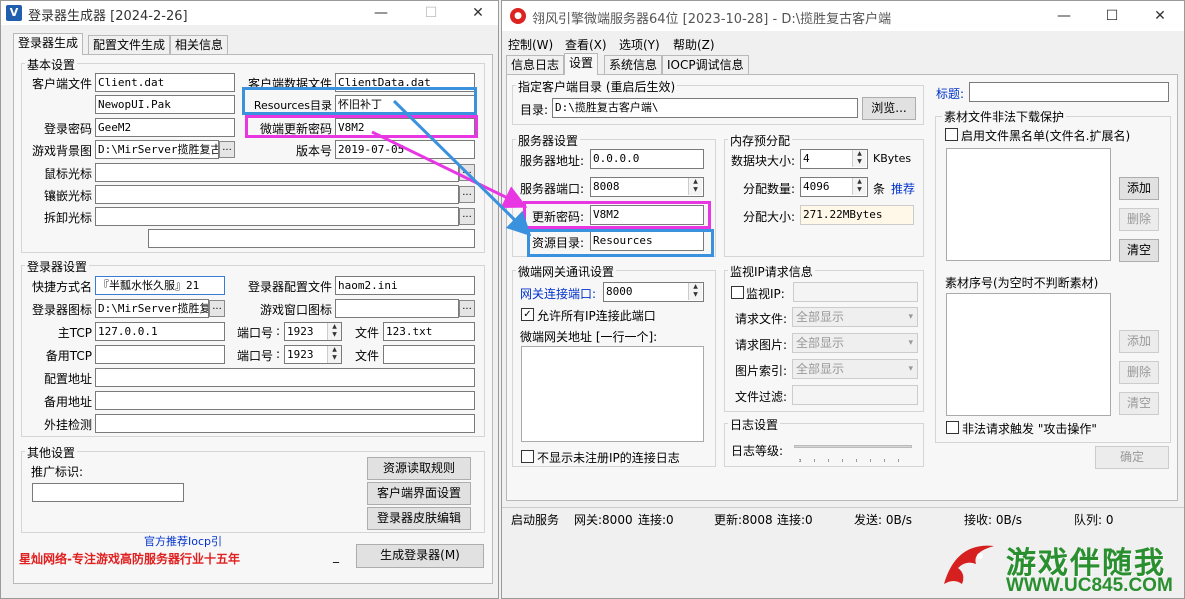 The width and height of the screenshot is (1185, 599). I want to click on tab-login-generate: 登录器生成, so click(48, 44).